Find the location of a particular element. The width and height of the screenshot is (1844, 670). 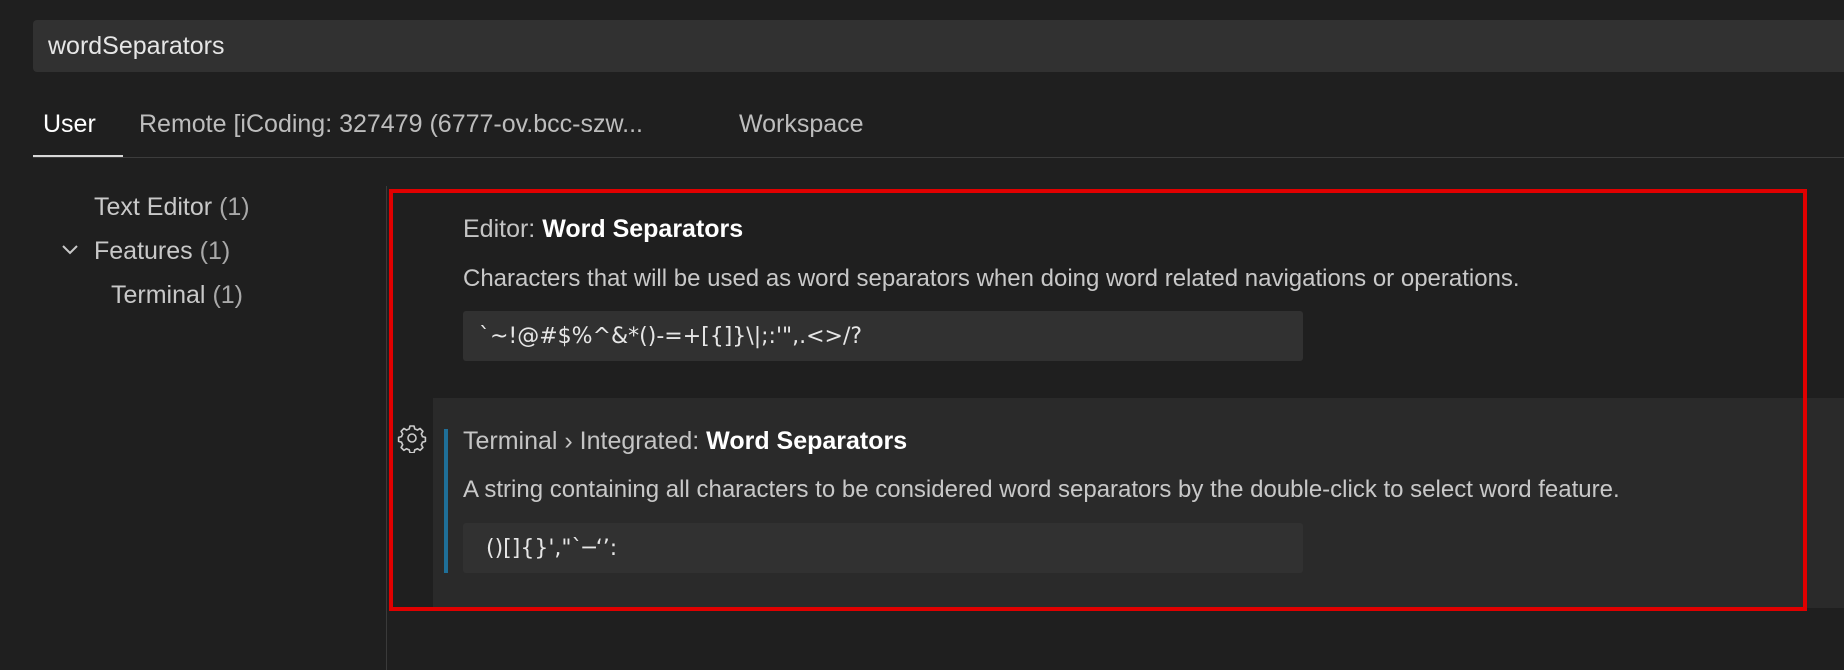

toc-item-label: Features is located at coordinates (143, 251).